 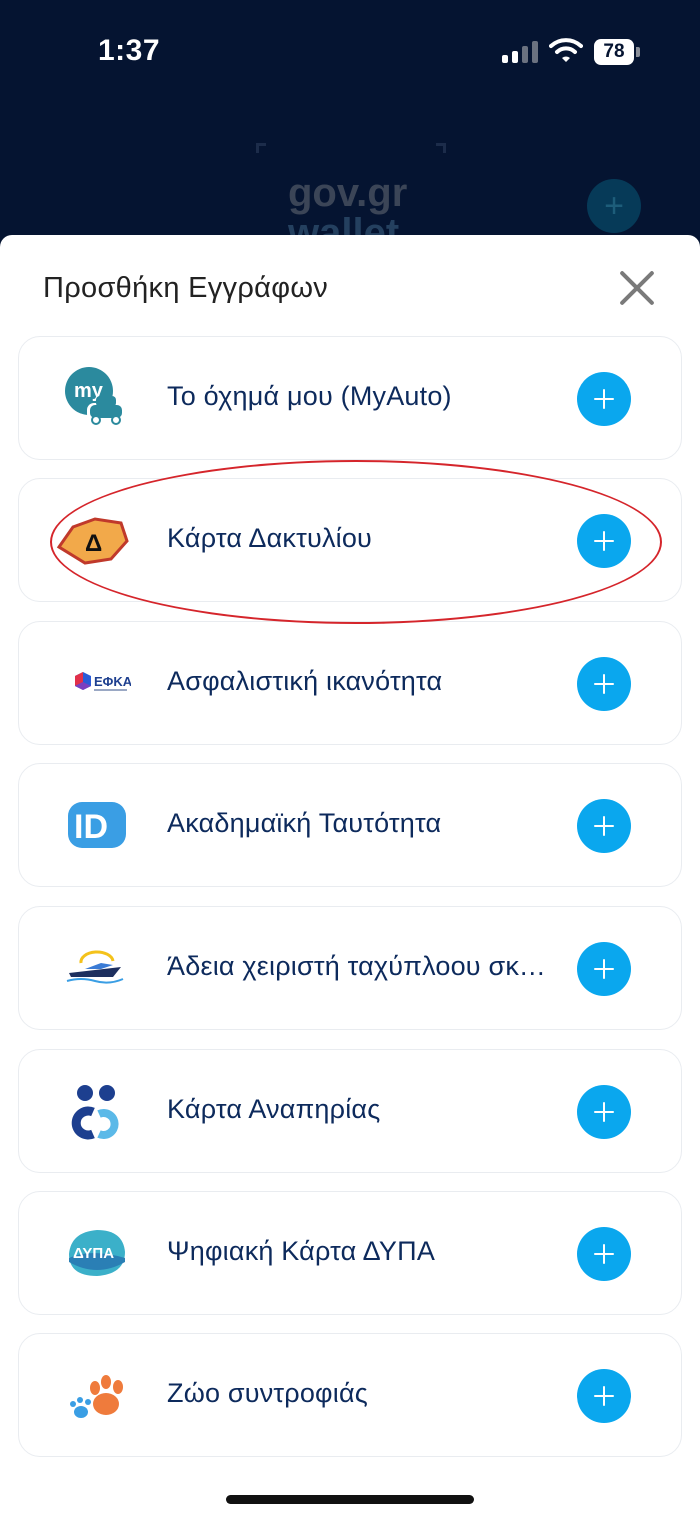 I want to click on list-item-dypa-card: ΔΥΠΑ Ψηφιακή Κάρτα ΔΥΠΑ, so click(x=350, y=1253).